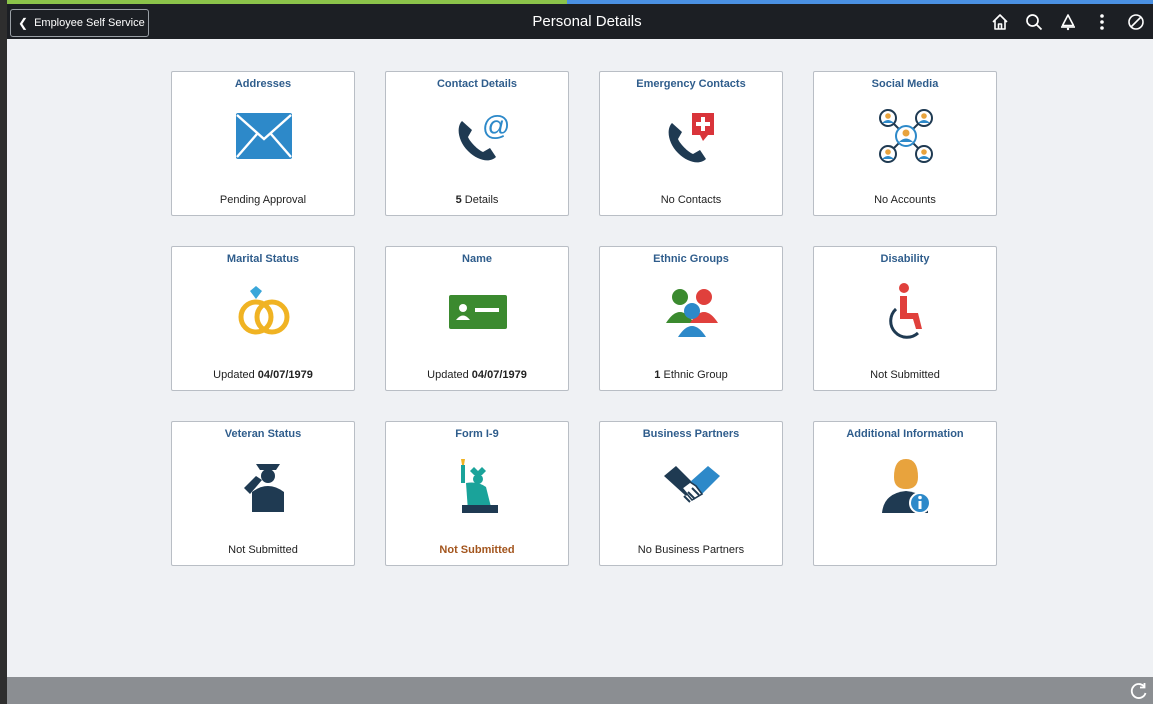 The image size is (1153, 704). Describe the element at coordinates (692, 311) in the screenshot. I see `people-group-icon` at that location.